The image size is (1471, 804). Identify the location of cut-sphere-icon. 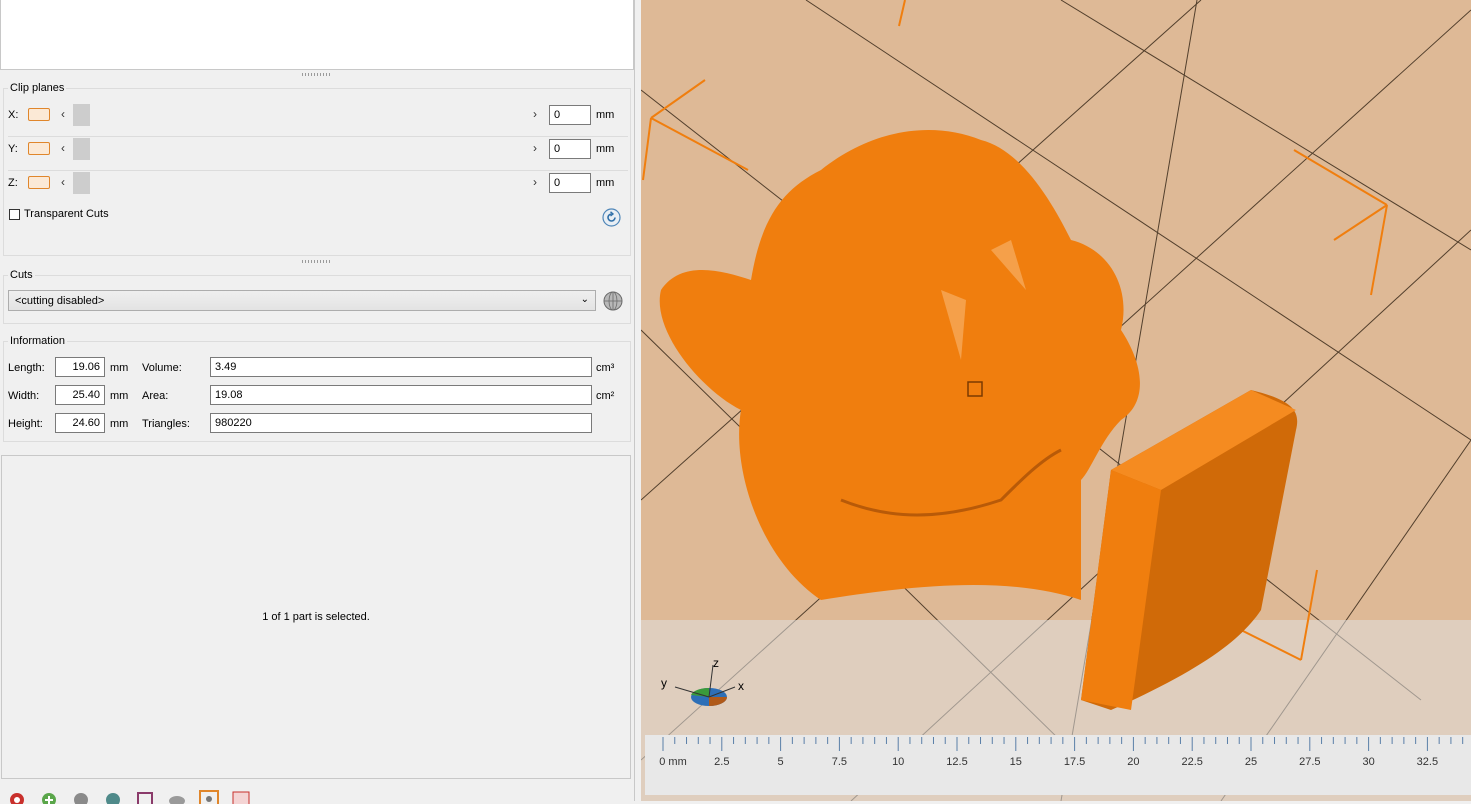
(613, 301).